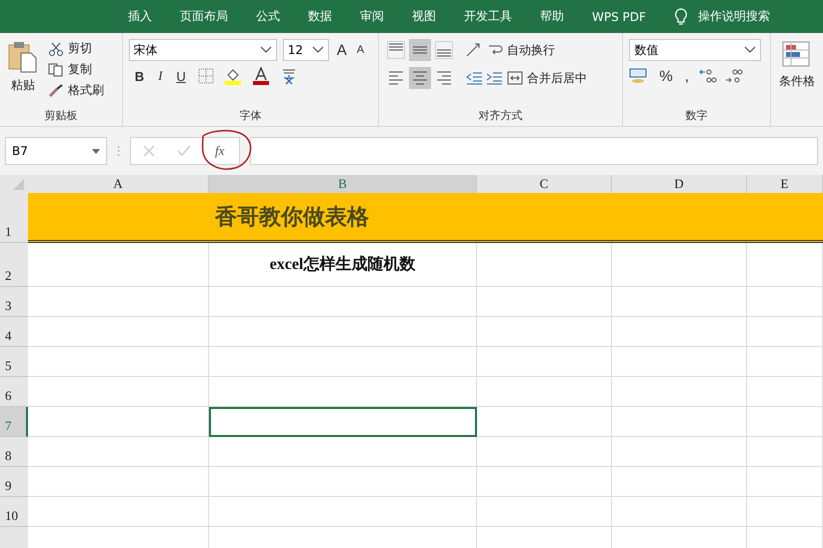 This screenshot has width=823, height=548. I want to click on bold-button: B, so click(139, 76).